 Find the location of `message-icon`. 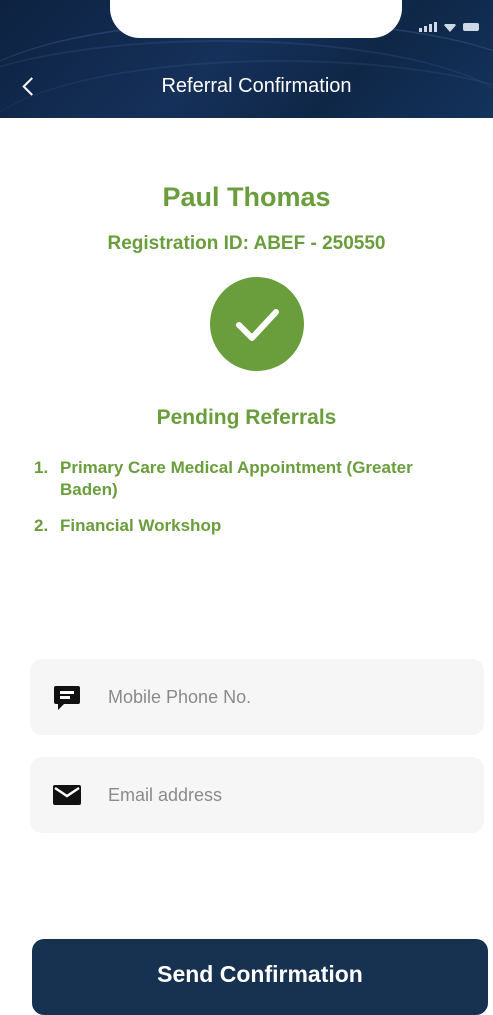

message-icon is located at coordinates (67, 697).